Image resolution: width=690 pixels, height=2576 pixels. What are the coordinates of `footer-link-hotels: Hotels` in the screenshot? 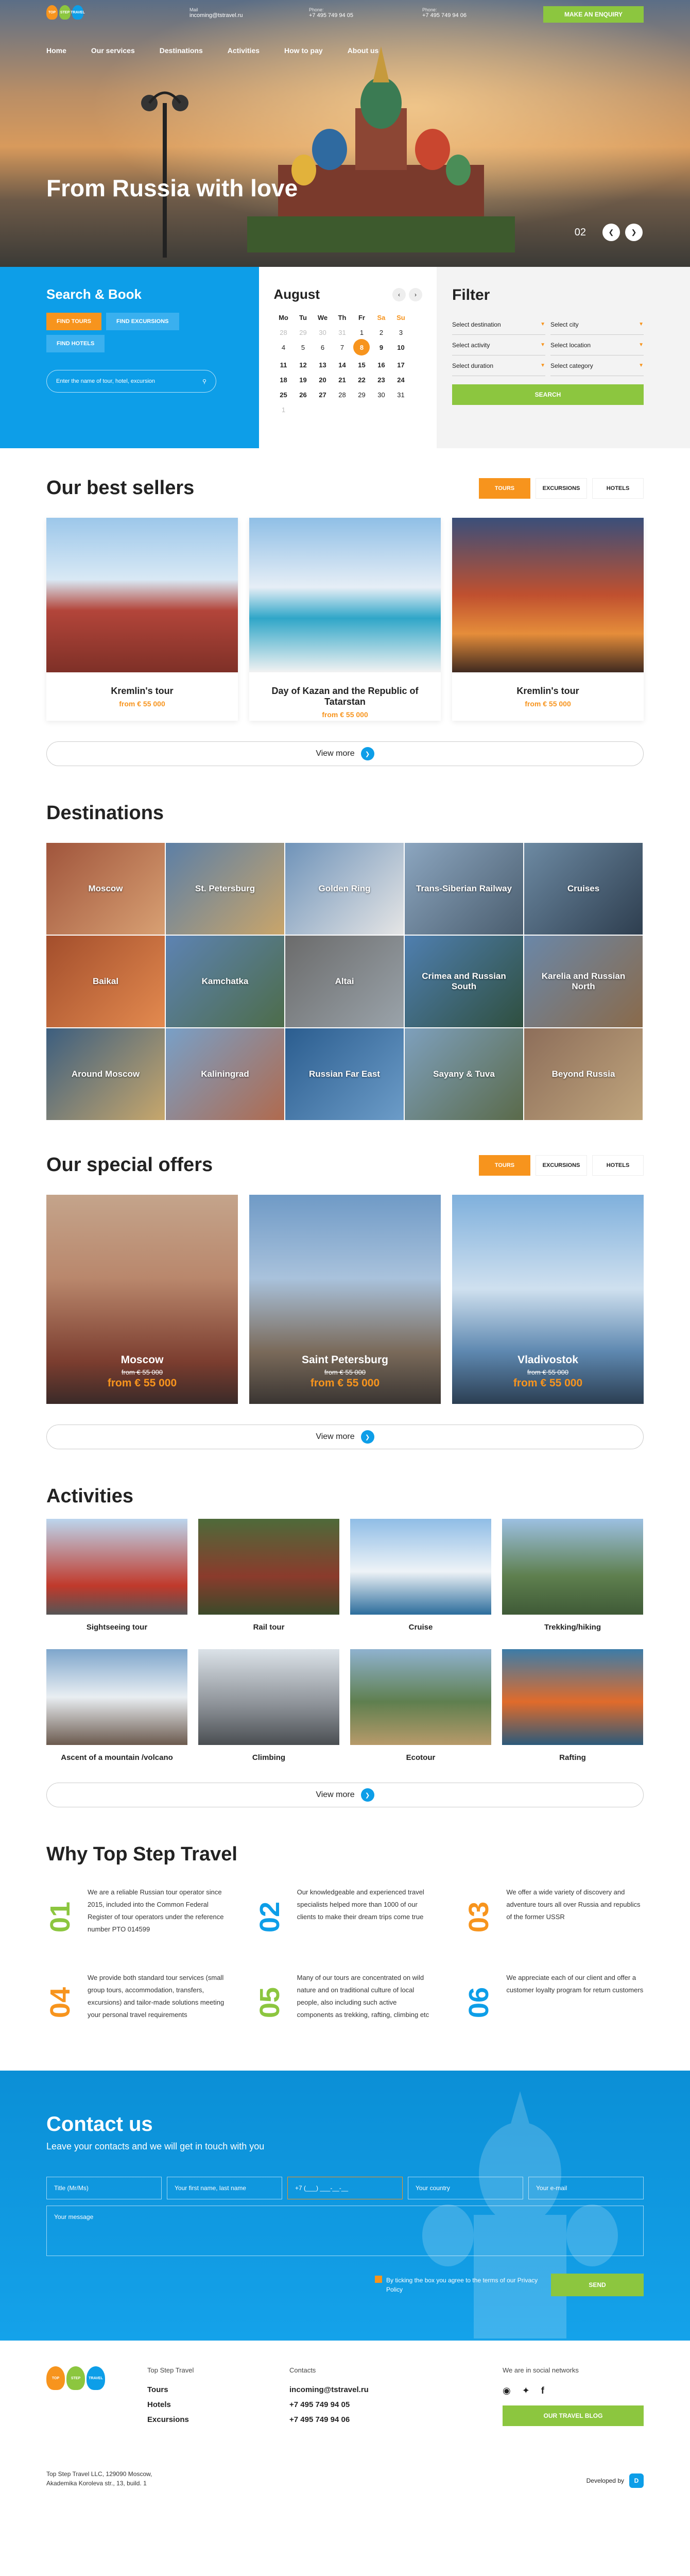 It's located at (170, 2404).